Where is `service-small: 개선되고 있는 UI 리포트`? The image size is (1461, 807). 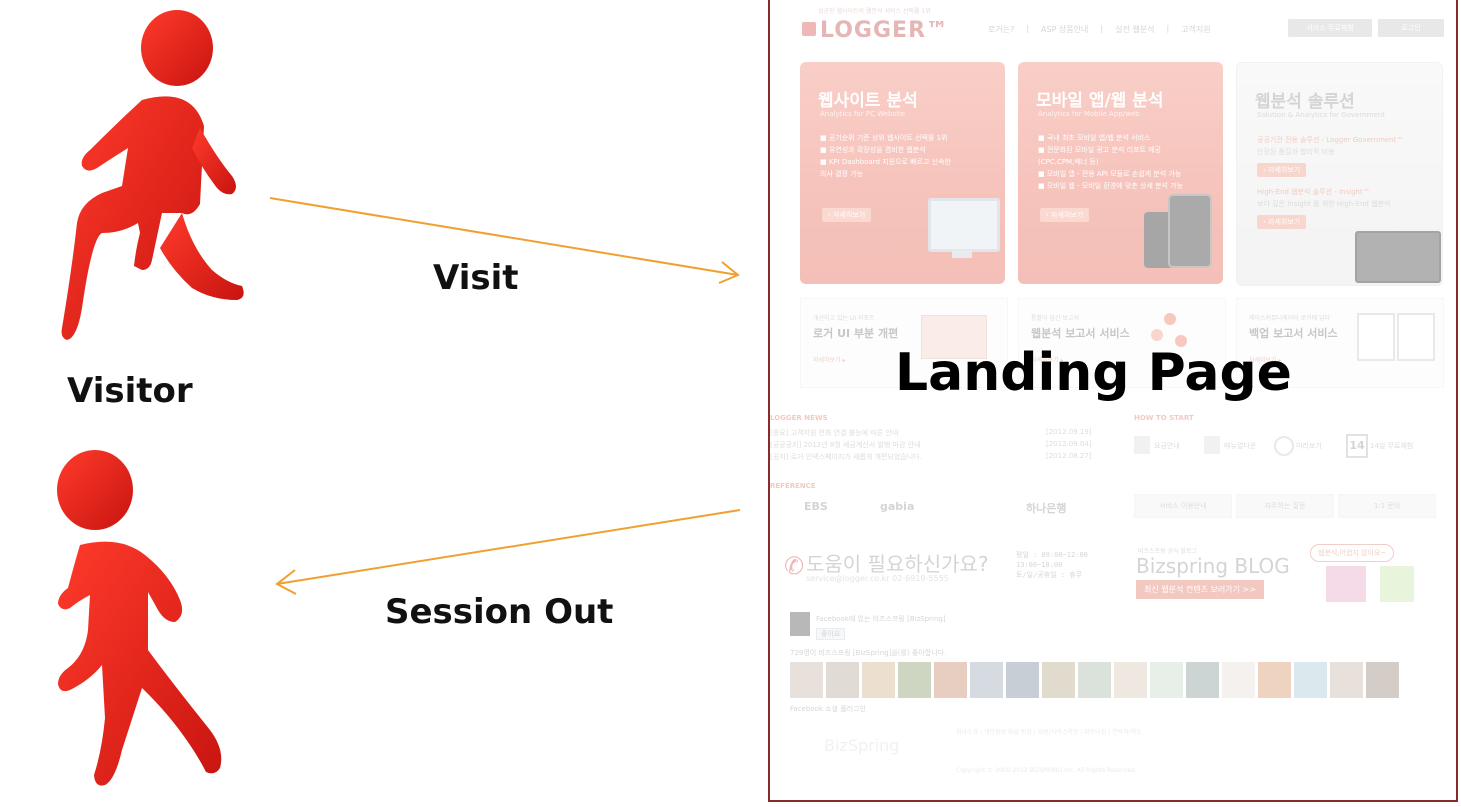
service-small: 개선되고 있는 UI 리포트 is located at coordinates (844, 318).